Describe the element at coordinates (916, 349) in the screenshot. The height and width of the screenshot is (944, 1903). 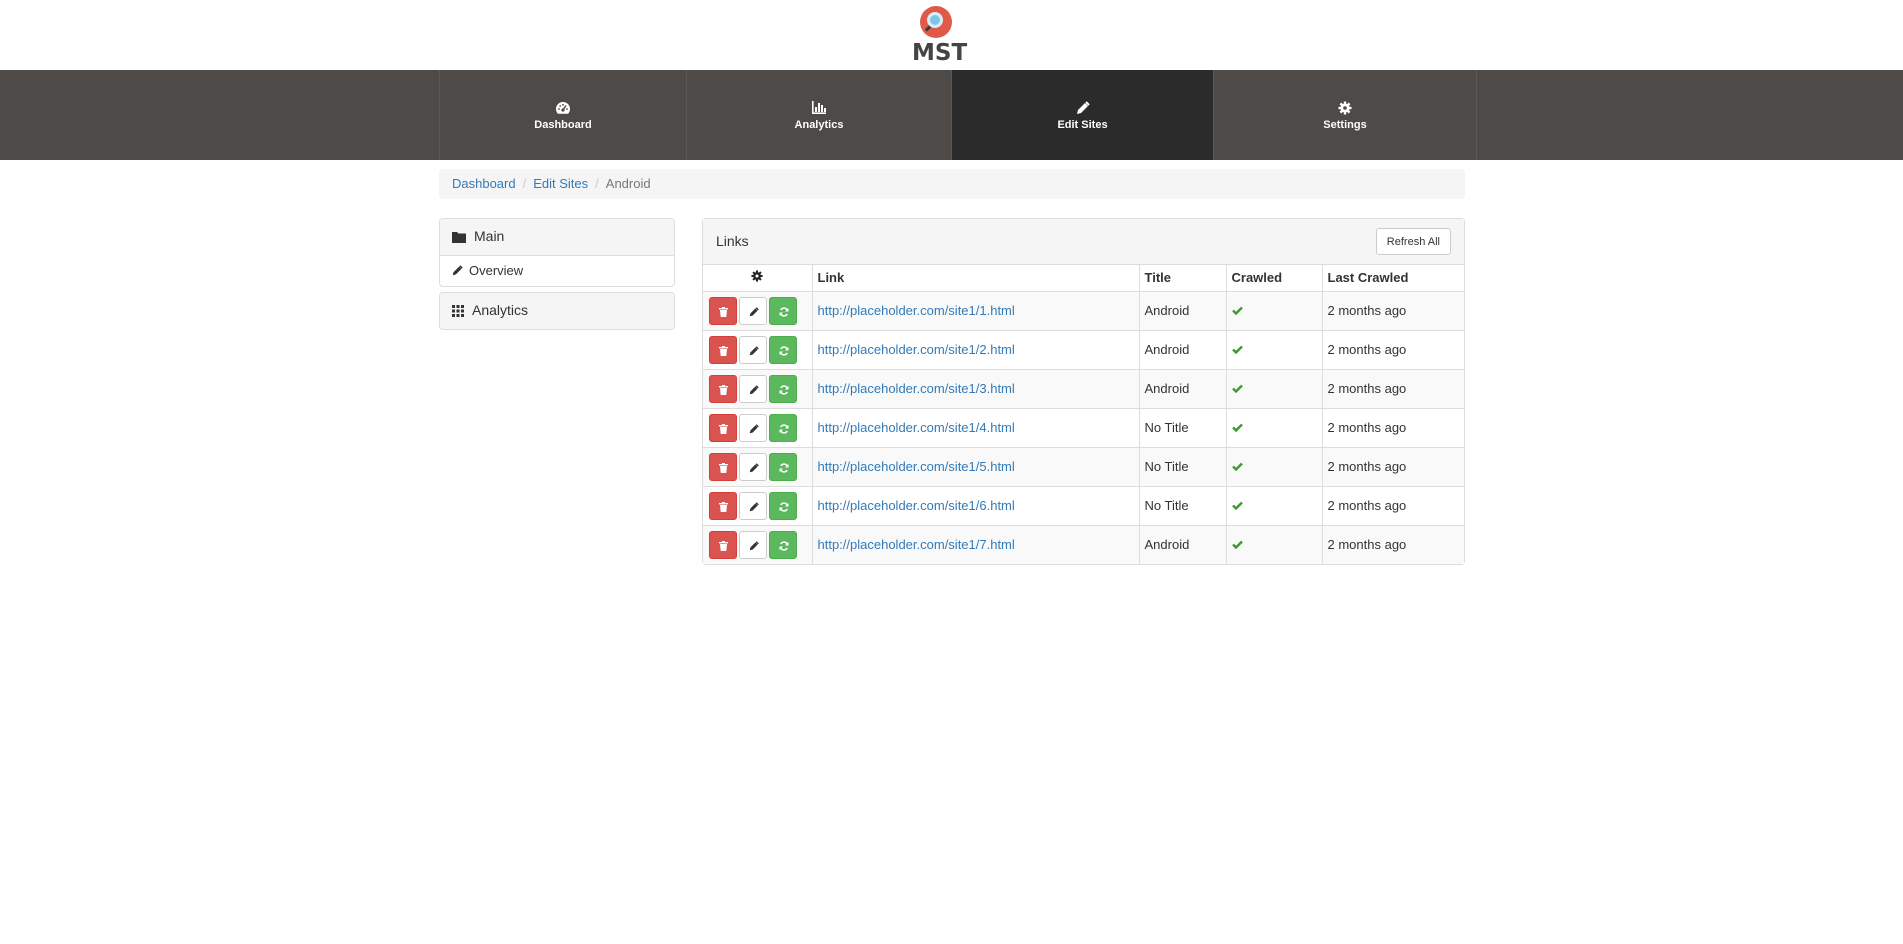
I see `link-url: http://placeholder.com/site1/2.html` at that location.